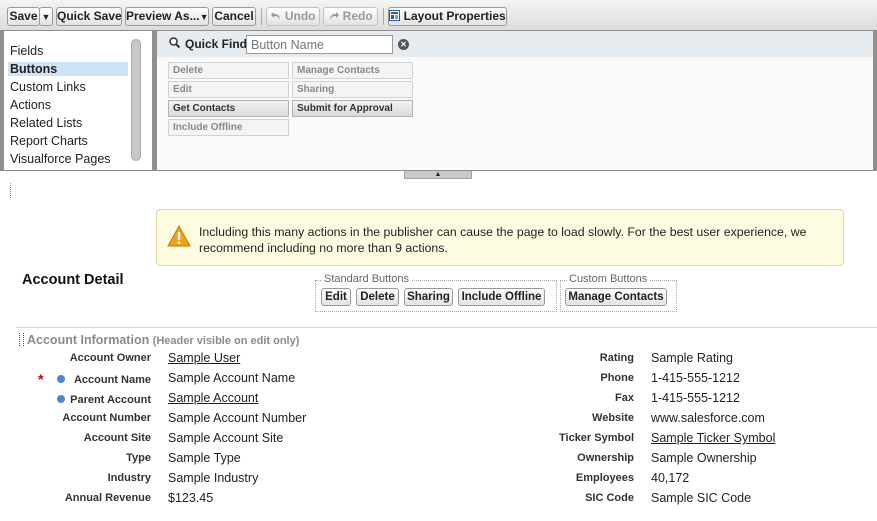  What do you see at coordinates (213, 478) in the screenshot?
I see `field-value-industry: Sample Industry` at bounding box center [213, 478].